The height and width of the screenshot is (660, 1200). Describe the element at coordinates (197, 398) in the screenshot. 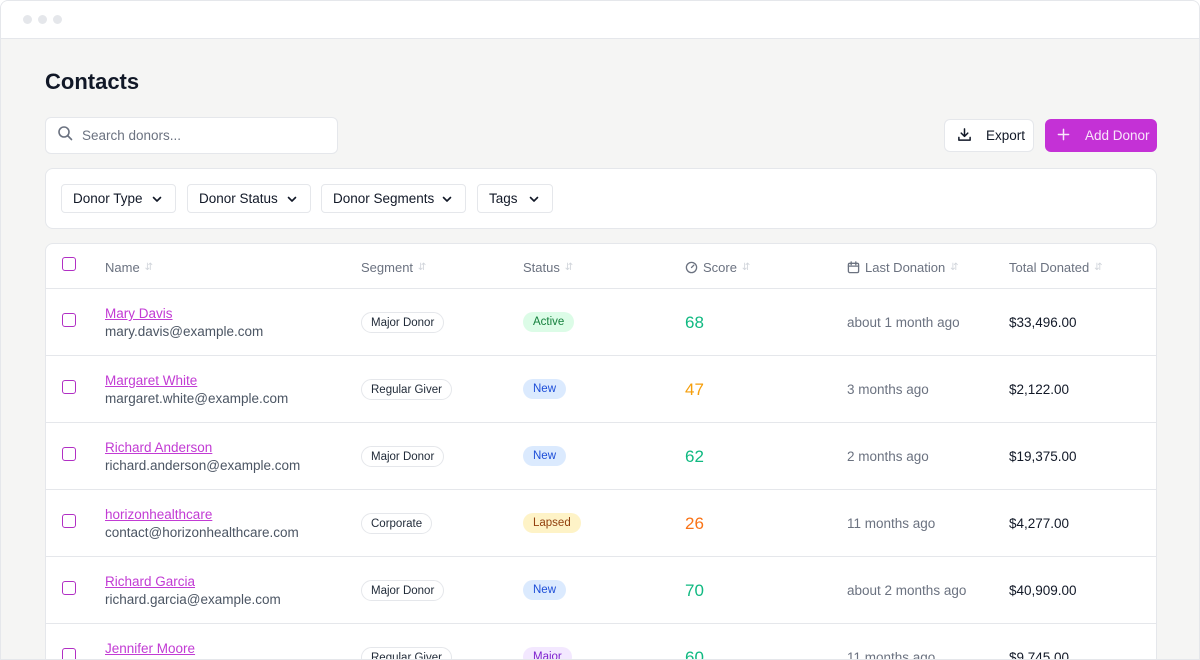

I see `contact-email: margaret.white@example.com` at that location.